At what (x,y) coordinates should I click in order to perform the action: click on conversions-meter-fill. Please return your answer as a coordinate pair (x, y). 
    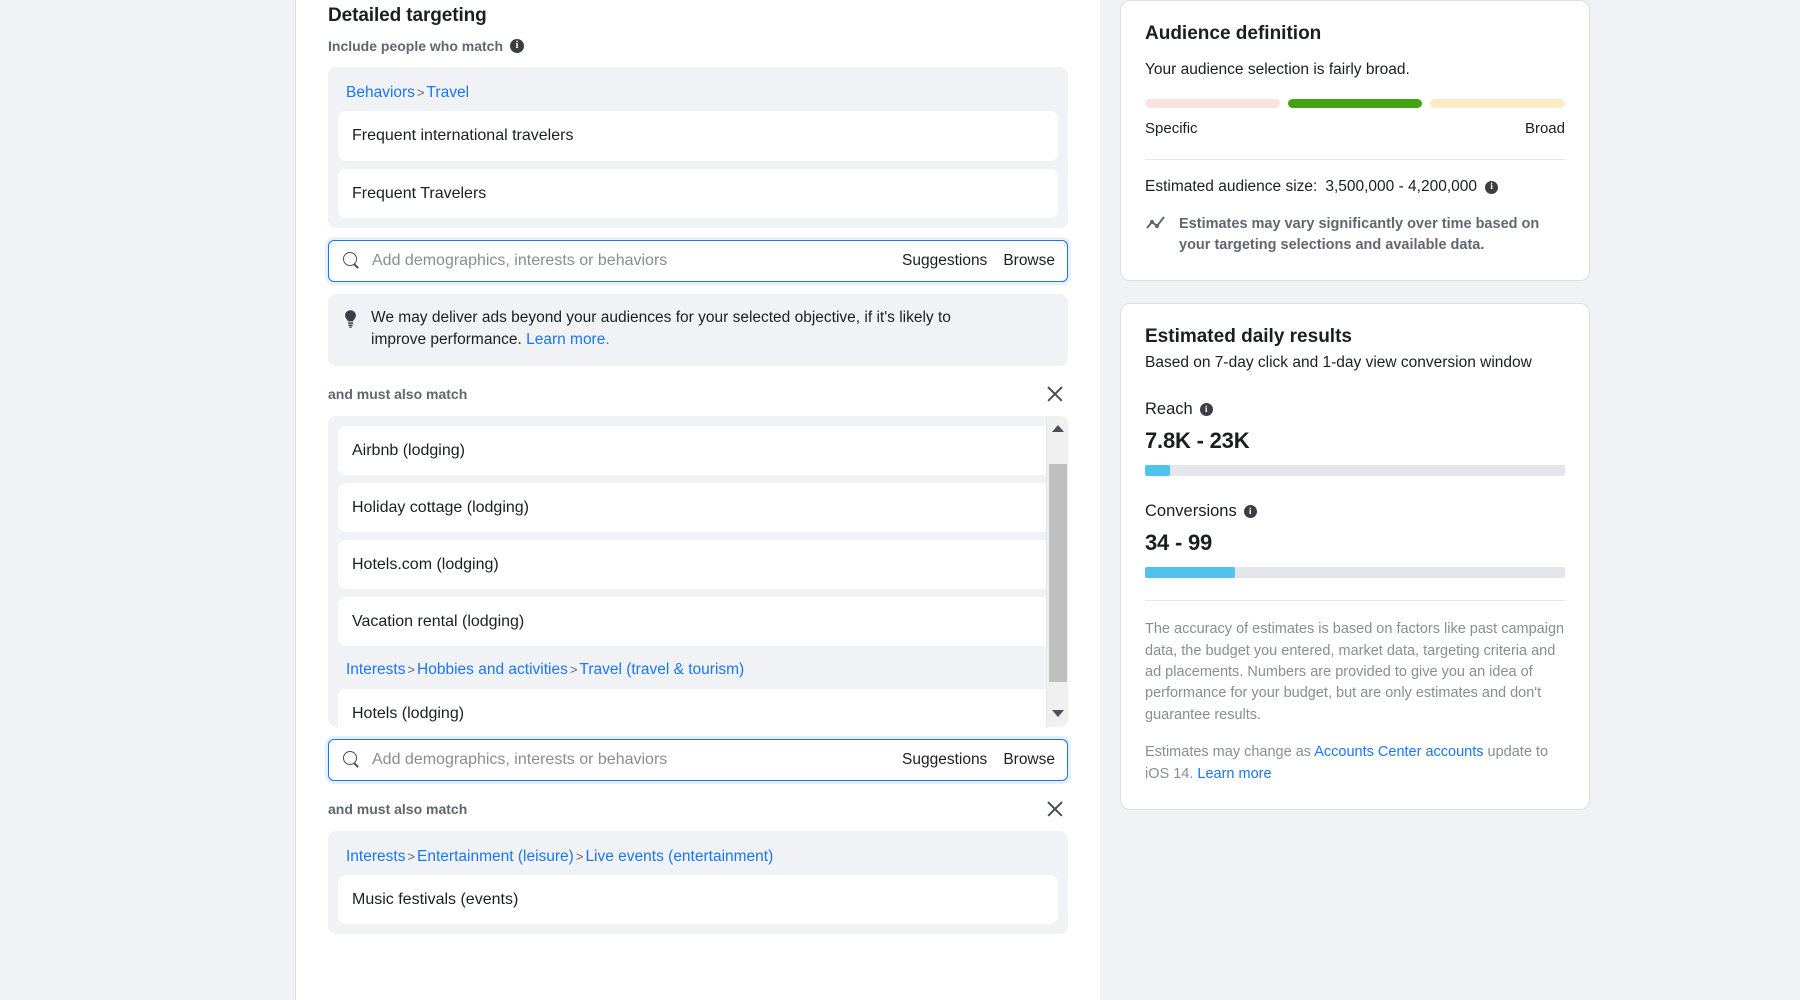
    Looking at the image, I should click on (1190, 573).